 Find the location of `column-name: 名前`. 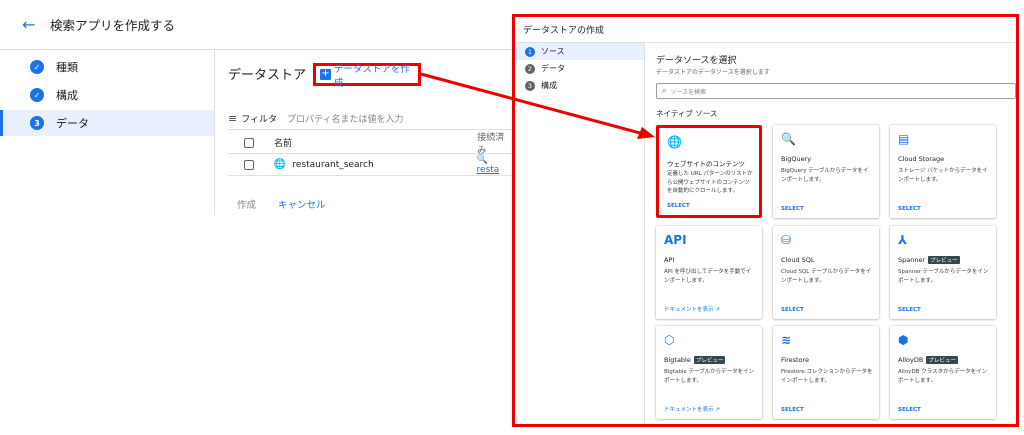

column-name: 名前 is located at coordinates (282, 144).